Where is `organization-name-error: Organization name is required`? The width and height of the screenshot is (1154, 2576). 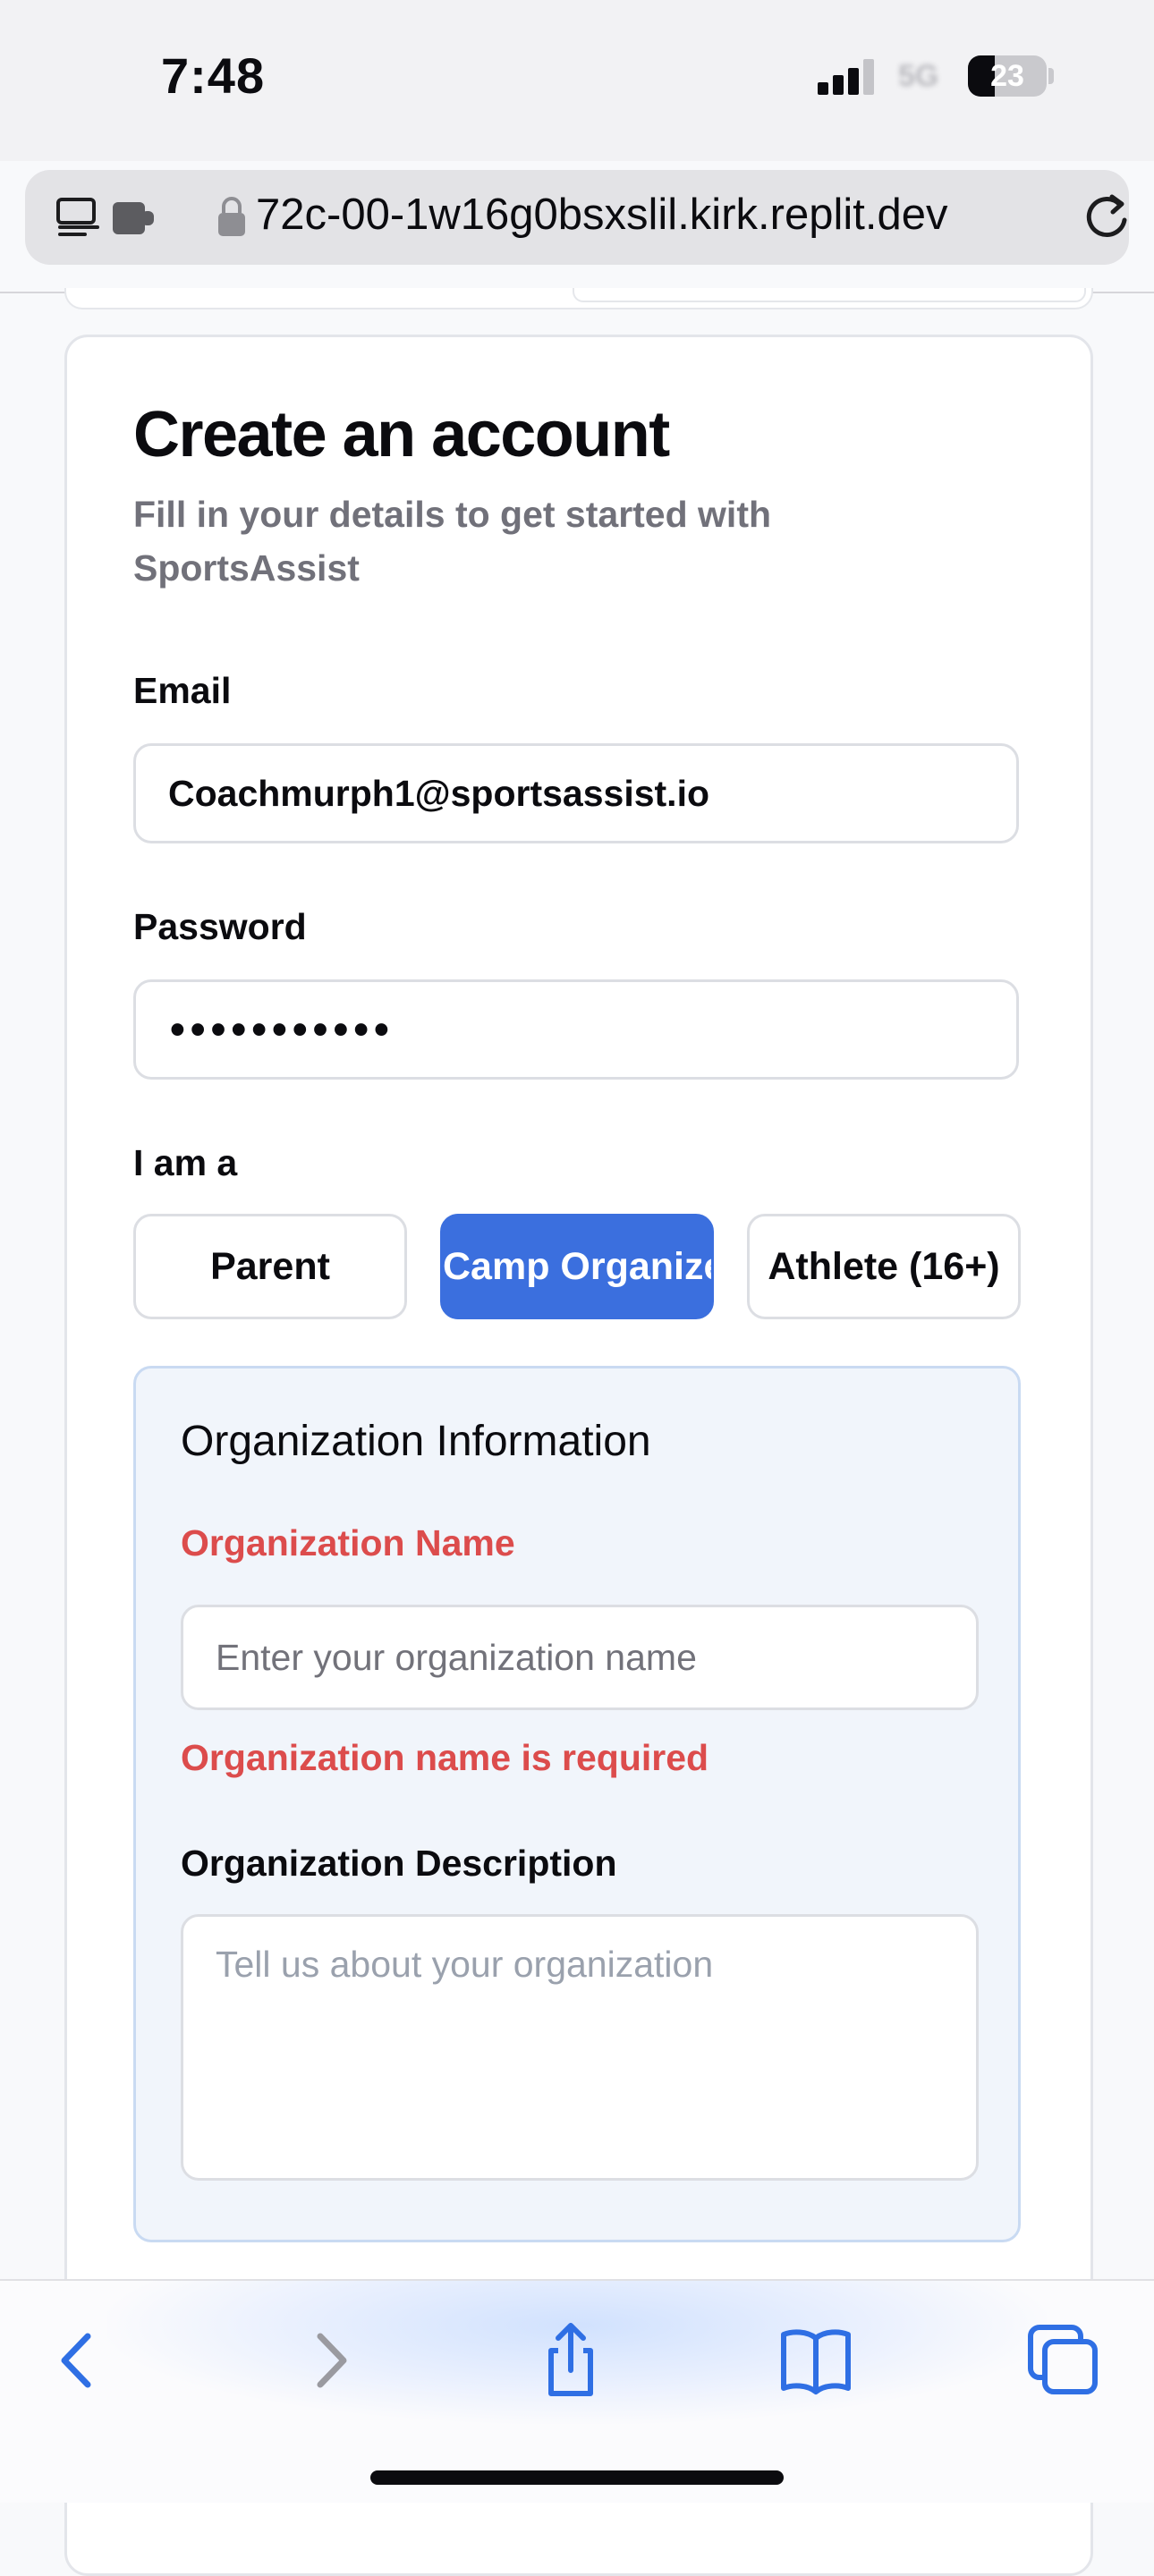
organization-name-error: Organization name is required is located at coordinates (445, 1757).